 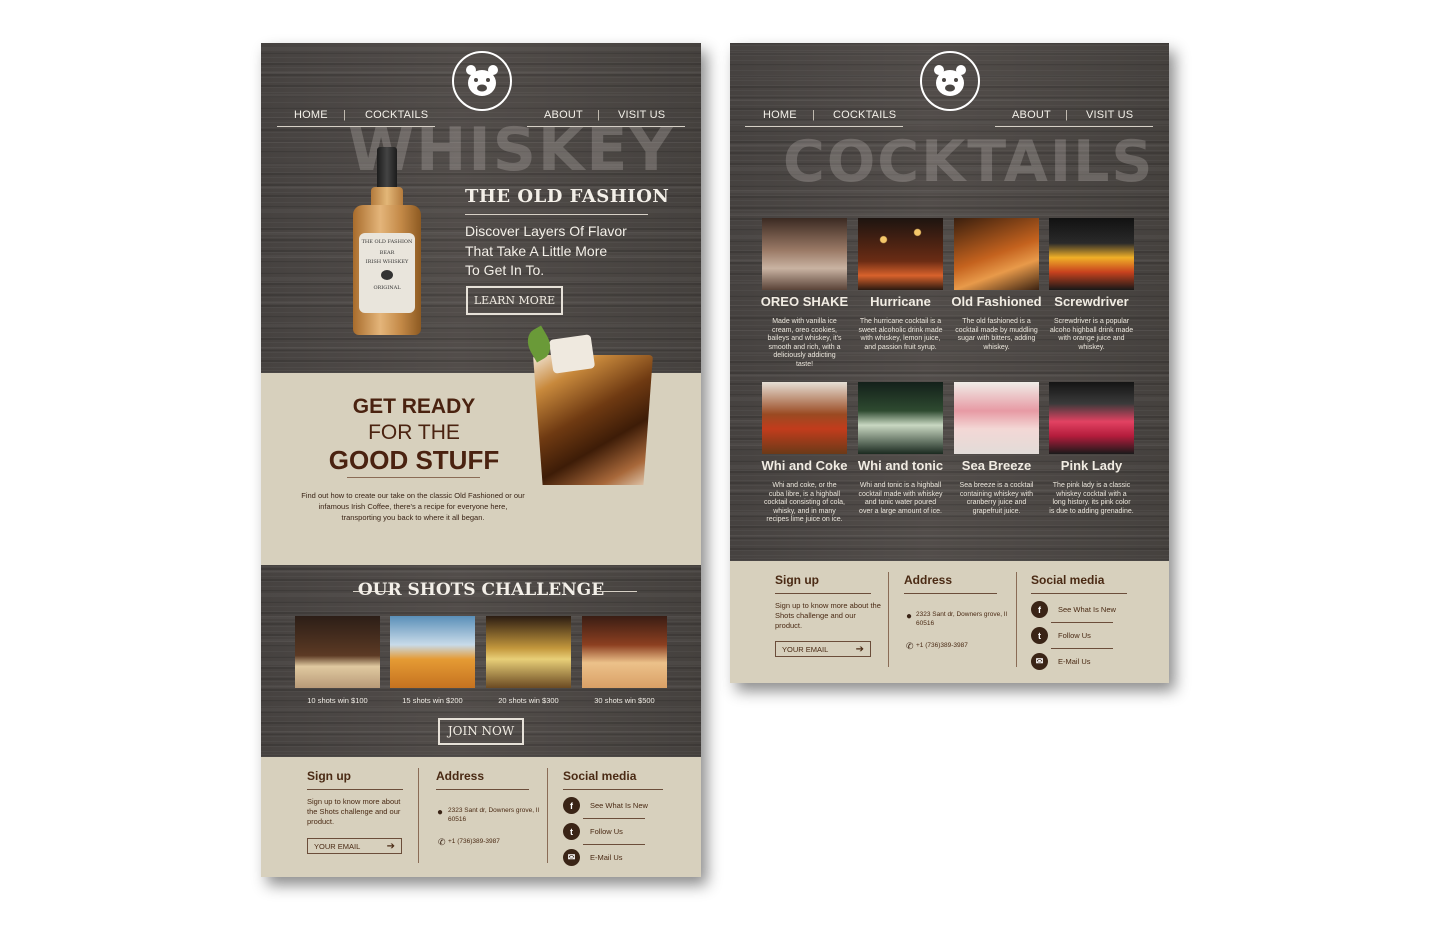 What do you see at coordinates (413, 477) in the screenshot?
I see `ready-divider` at bounding box center [413, 477].